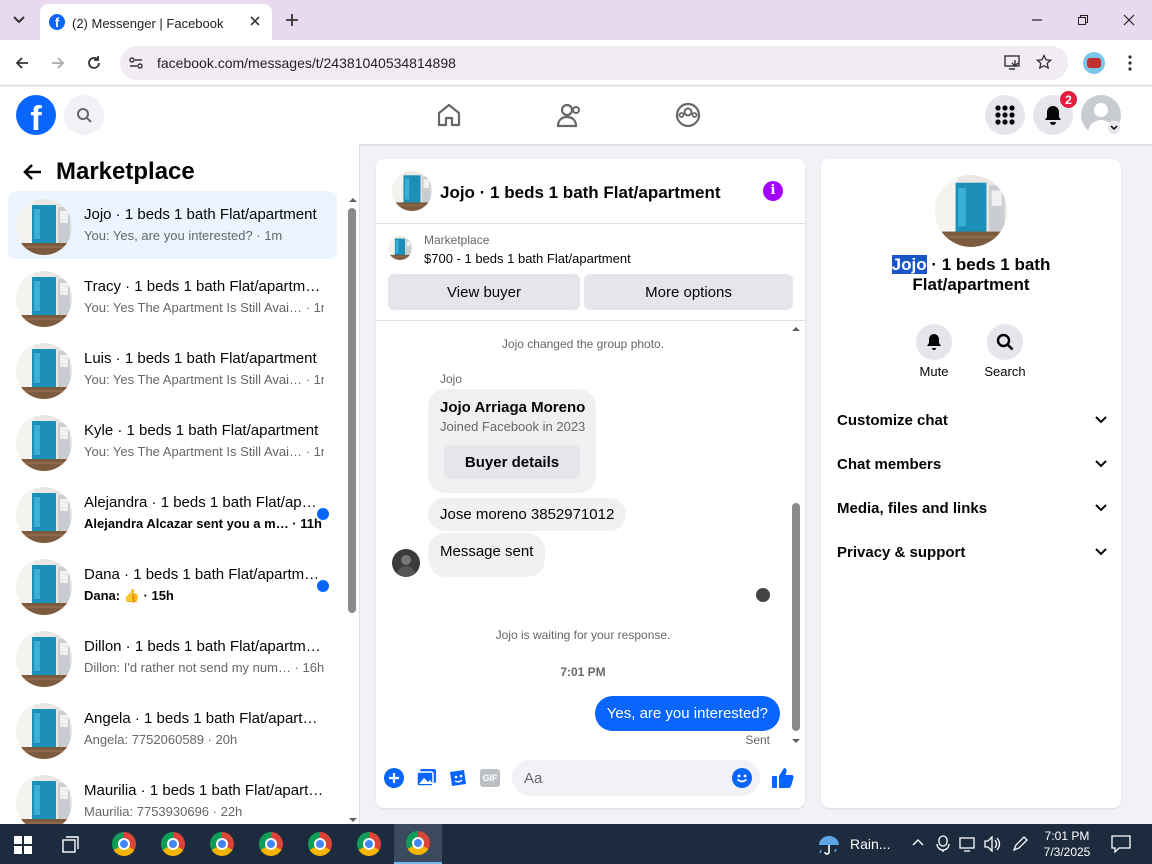  What do you see at coordinates (487, 555) in the screenshot?
I see `message-bubble: Message sent` at bounding box center [487, 555].